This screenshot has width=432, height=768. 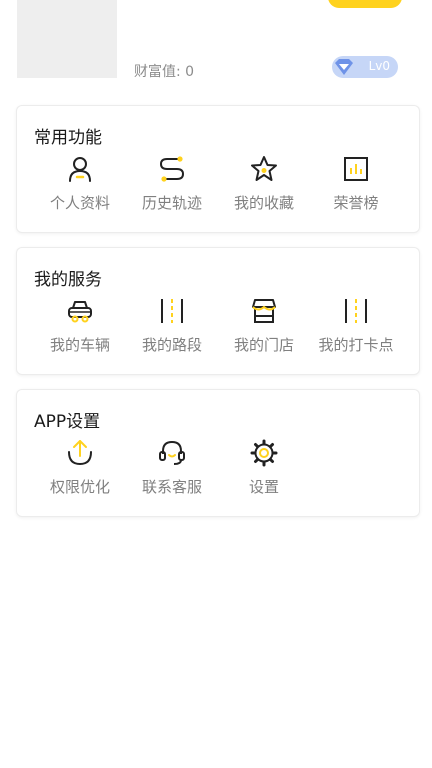 What do you see at coordinates (172, 311) in the screenshot?
I see `road-icon` at bounding box center [172, 311].